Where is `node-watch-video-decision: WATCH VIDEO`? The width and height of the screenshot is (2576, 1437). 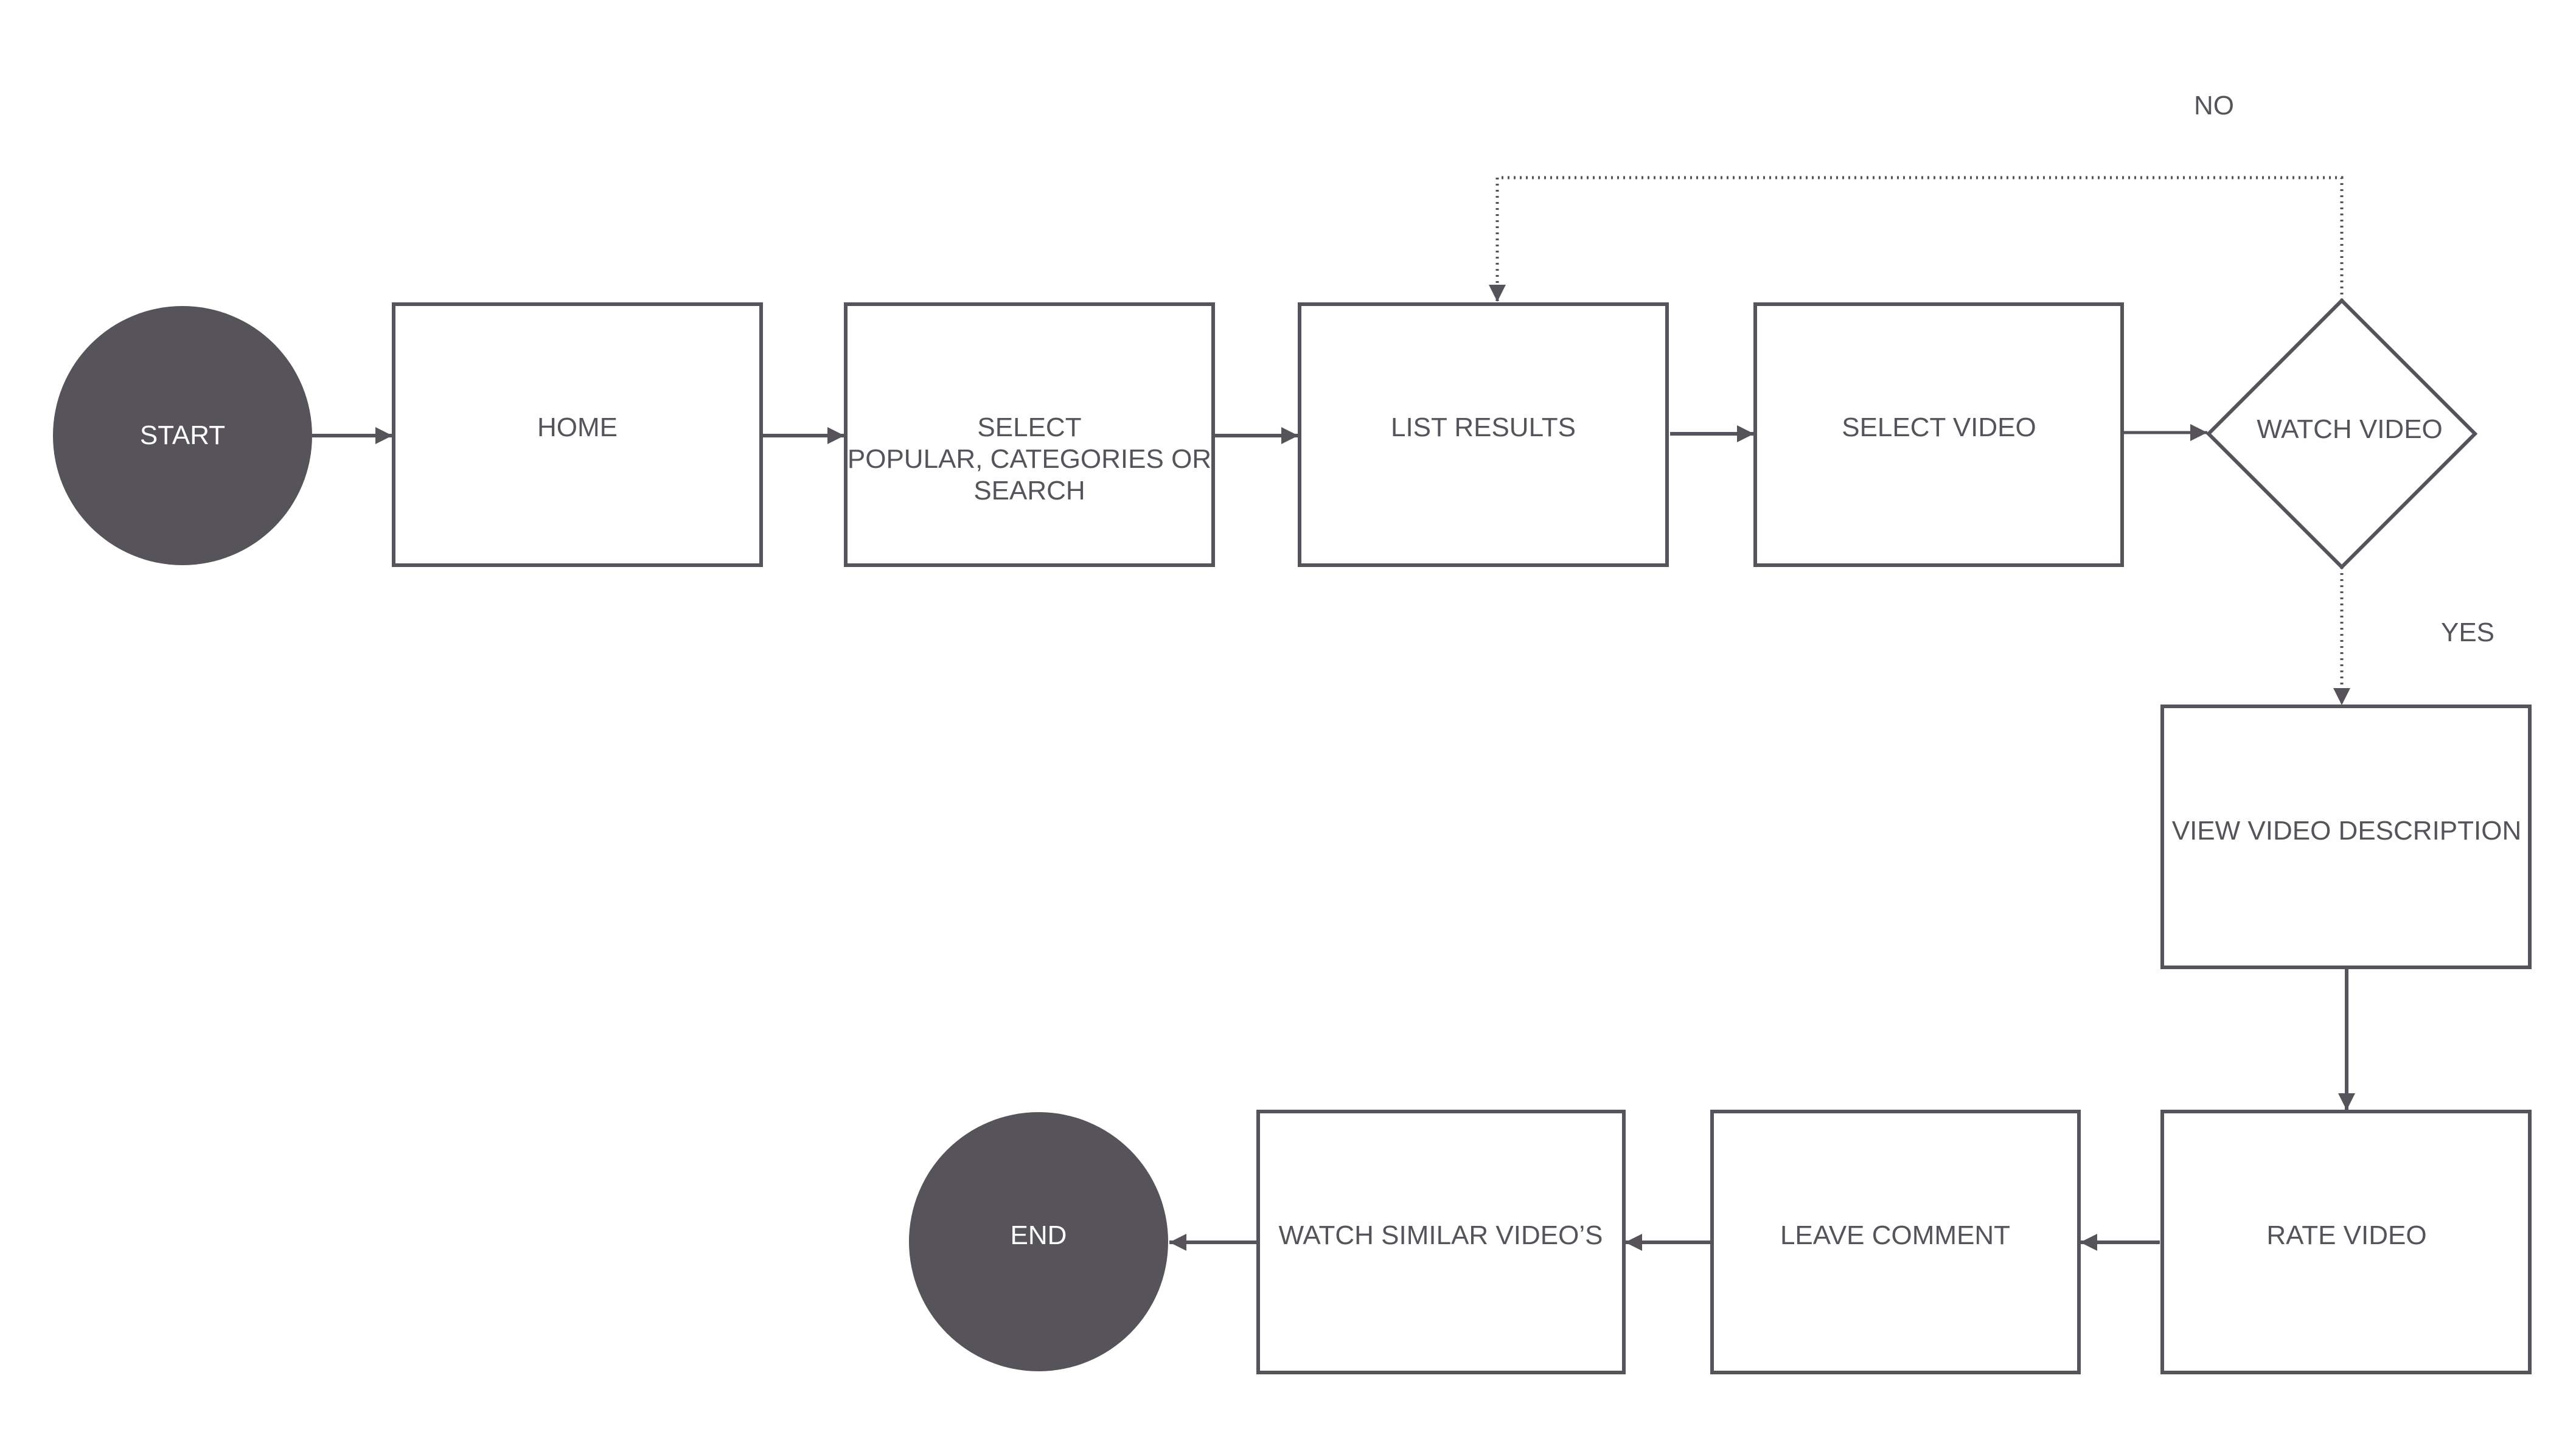
node-watch-video-decision: WATCH VIDEO is located at coordinates (2341, 433).